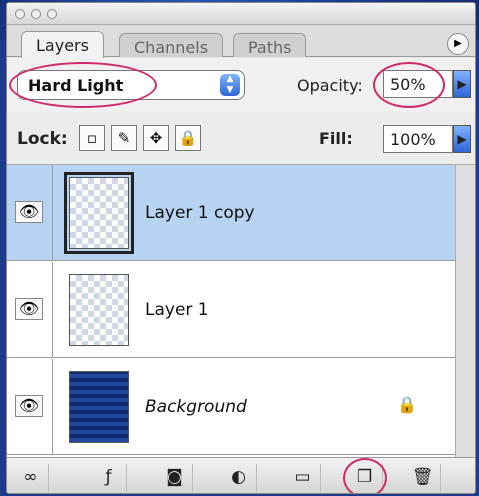  What do you see at coordinates (200, 213) in the screenshot?
I see `layer-name: Layer 1 copy` at bounding box center [200, 213].